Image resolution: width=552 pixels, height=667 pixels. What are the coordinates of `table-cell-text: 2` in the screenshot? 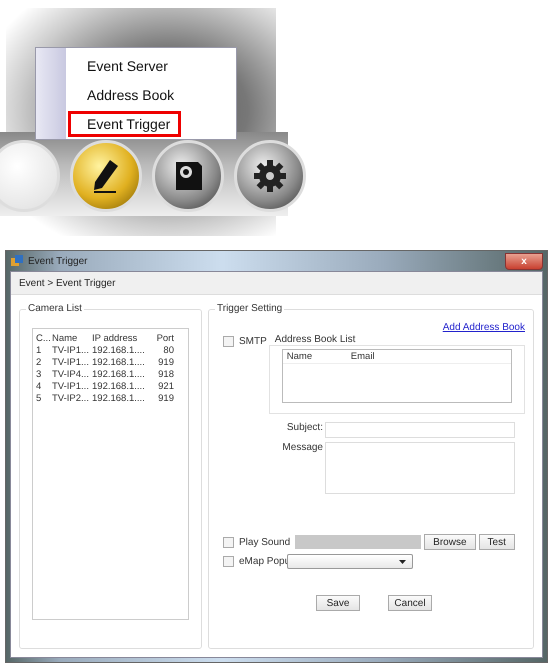 It's located at (39, 363).